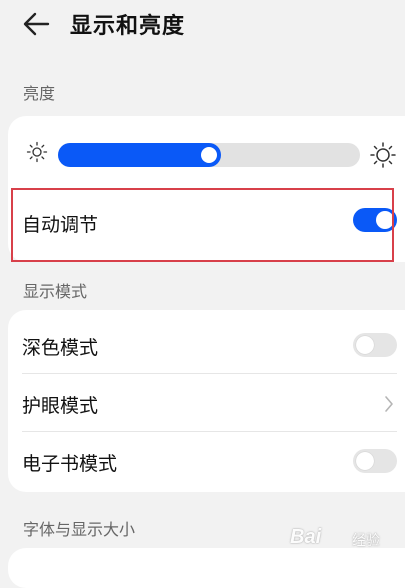 The height and width of the screenshot is (588, 405). I want to click on arrow-left-icon, so click(36, 24).